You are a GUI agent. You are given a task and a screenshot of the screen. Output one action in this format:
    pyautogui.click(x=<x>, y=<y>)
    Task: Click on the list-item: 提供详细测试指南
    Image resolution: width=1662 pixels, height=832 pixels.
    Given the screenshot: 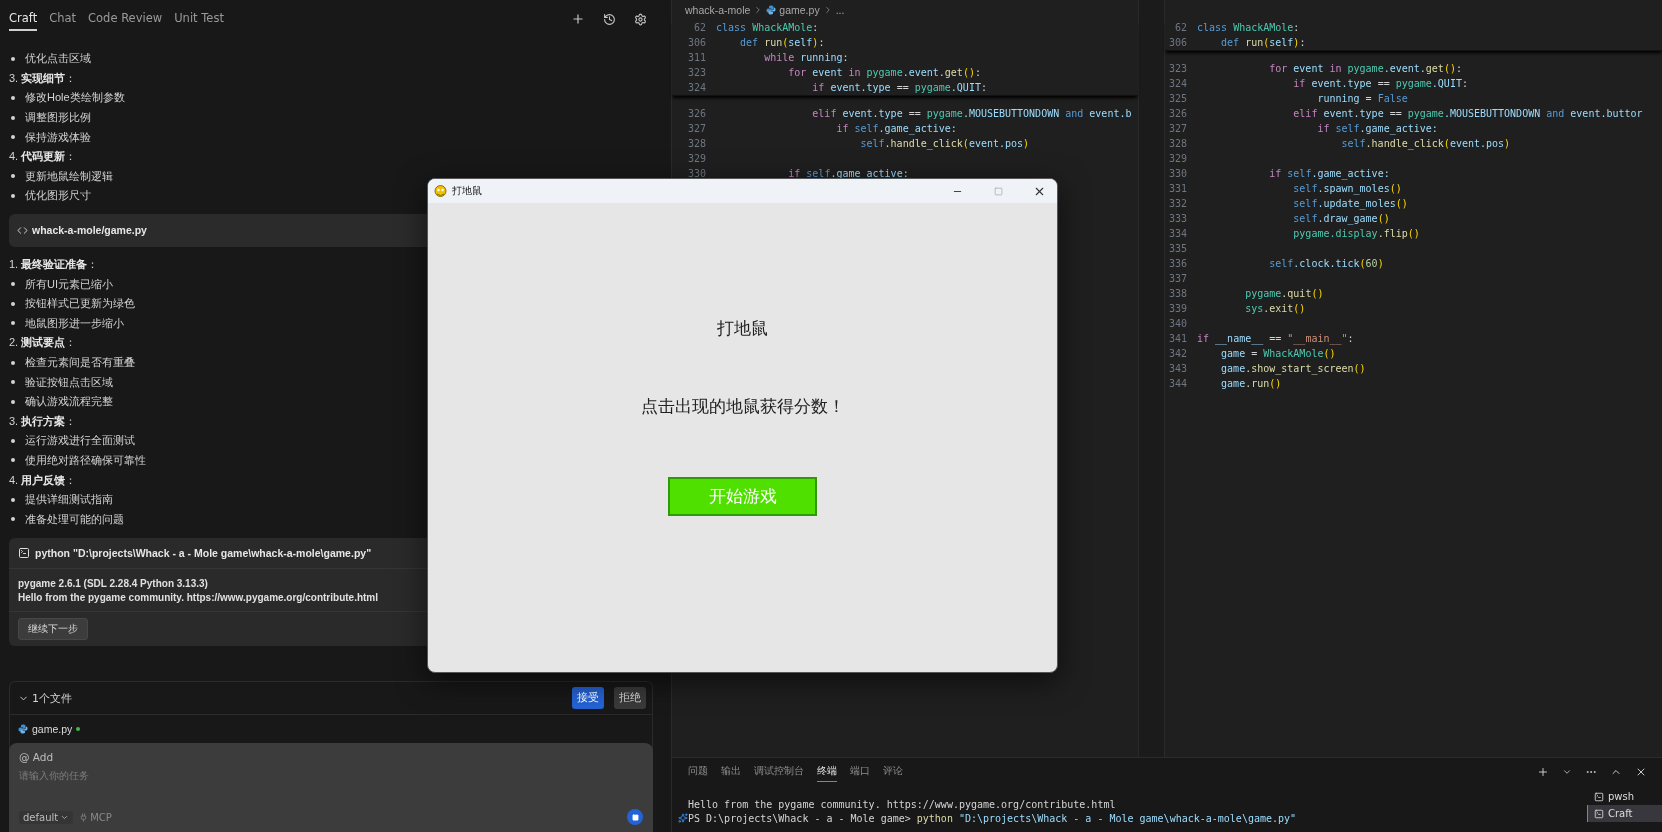 What is the action you would take?
    pyautogui.click(x=69, y=500)
    